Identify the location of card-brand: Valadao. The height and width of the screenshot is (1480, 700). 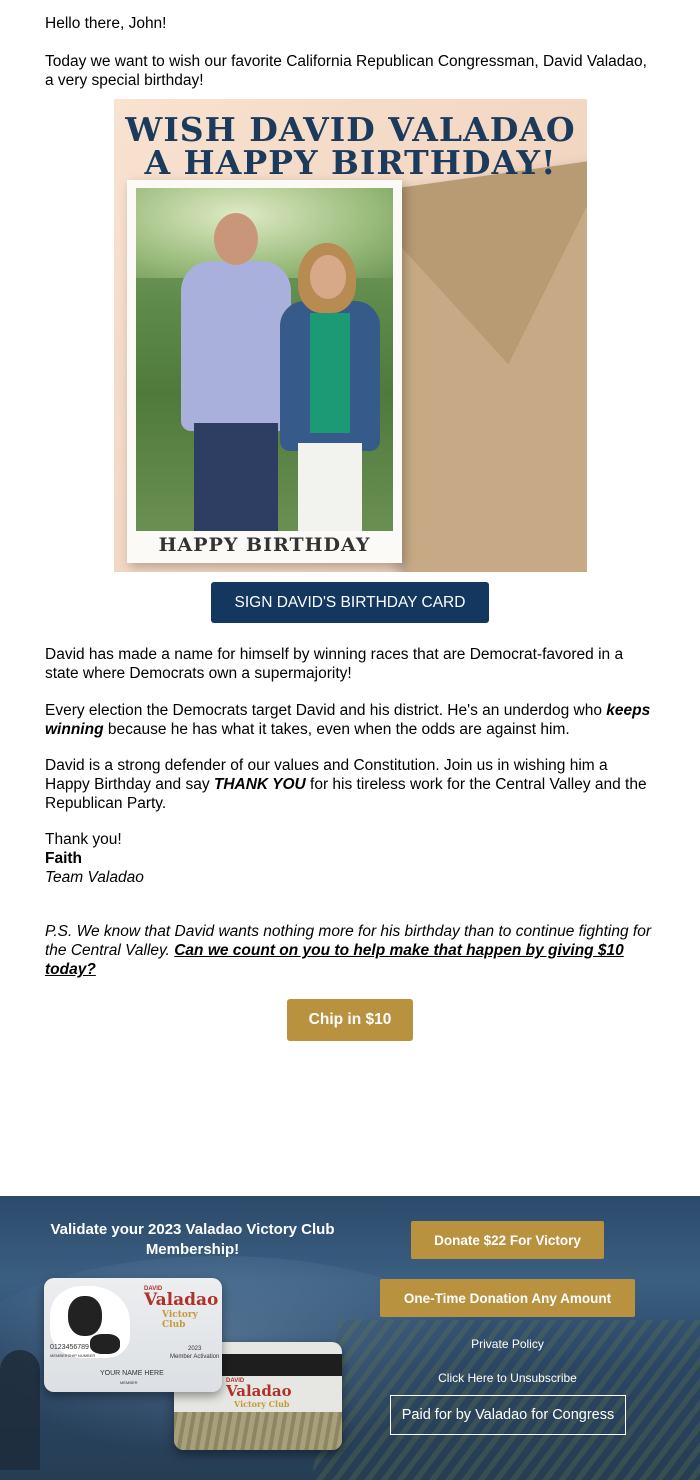
(181, 1300).